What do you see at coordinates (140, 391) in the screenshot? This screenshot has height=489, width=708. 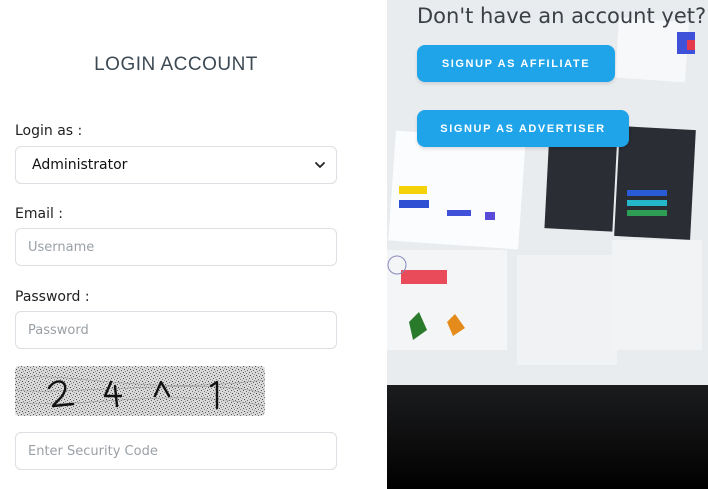 I see `captcha-image` at bounding box center [140, 391].